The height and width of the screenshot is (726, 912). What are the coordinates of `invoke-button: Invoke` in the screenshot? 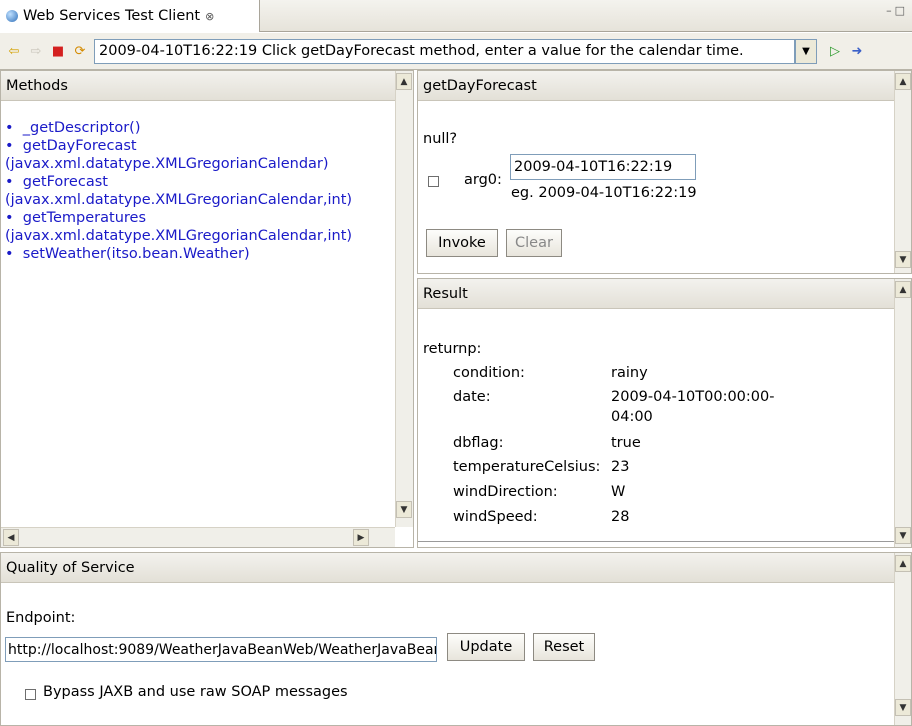 It's located at (462, 243).